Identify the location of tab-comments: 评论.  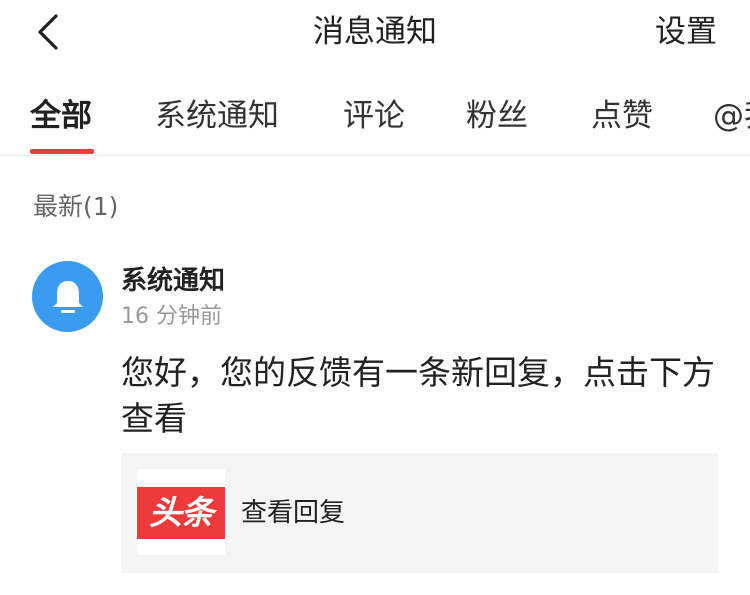
(374, 116).